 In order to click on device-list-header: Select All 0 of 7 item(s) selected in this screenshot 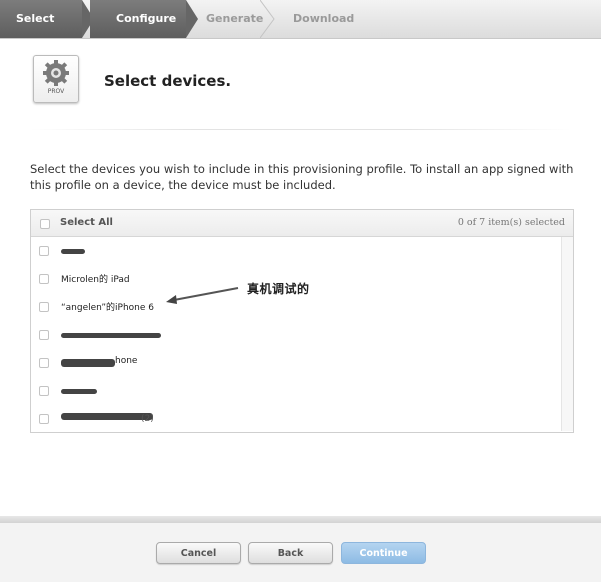, I will do `click(302, 223)`.